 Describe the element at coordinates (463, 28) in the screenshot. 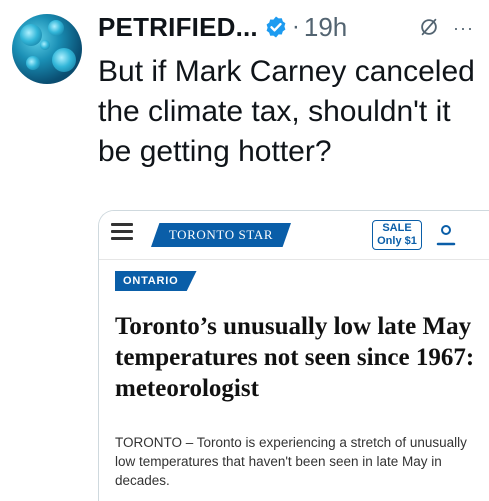

I see `more-options-icon: ···` at that location.